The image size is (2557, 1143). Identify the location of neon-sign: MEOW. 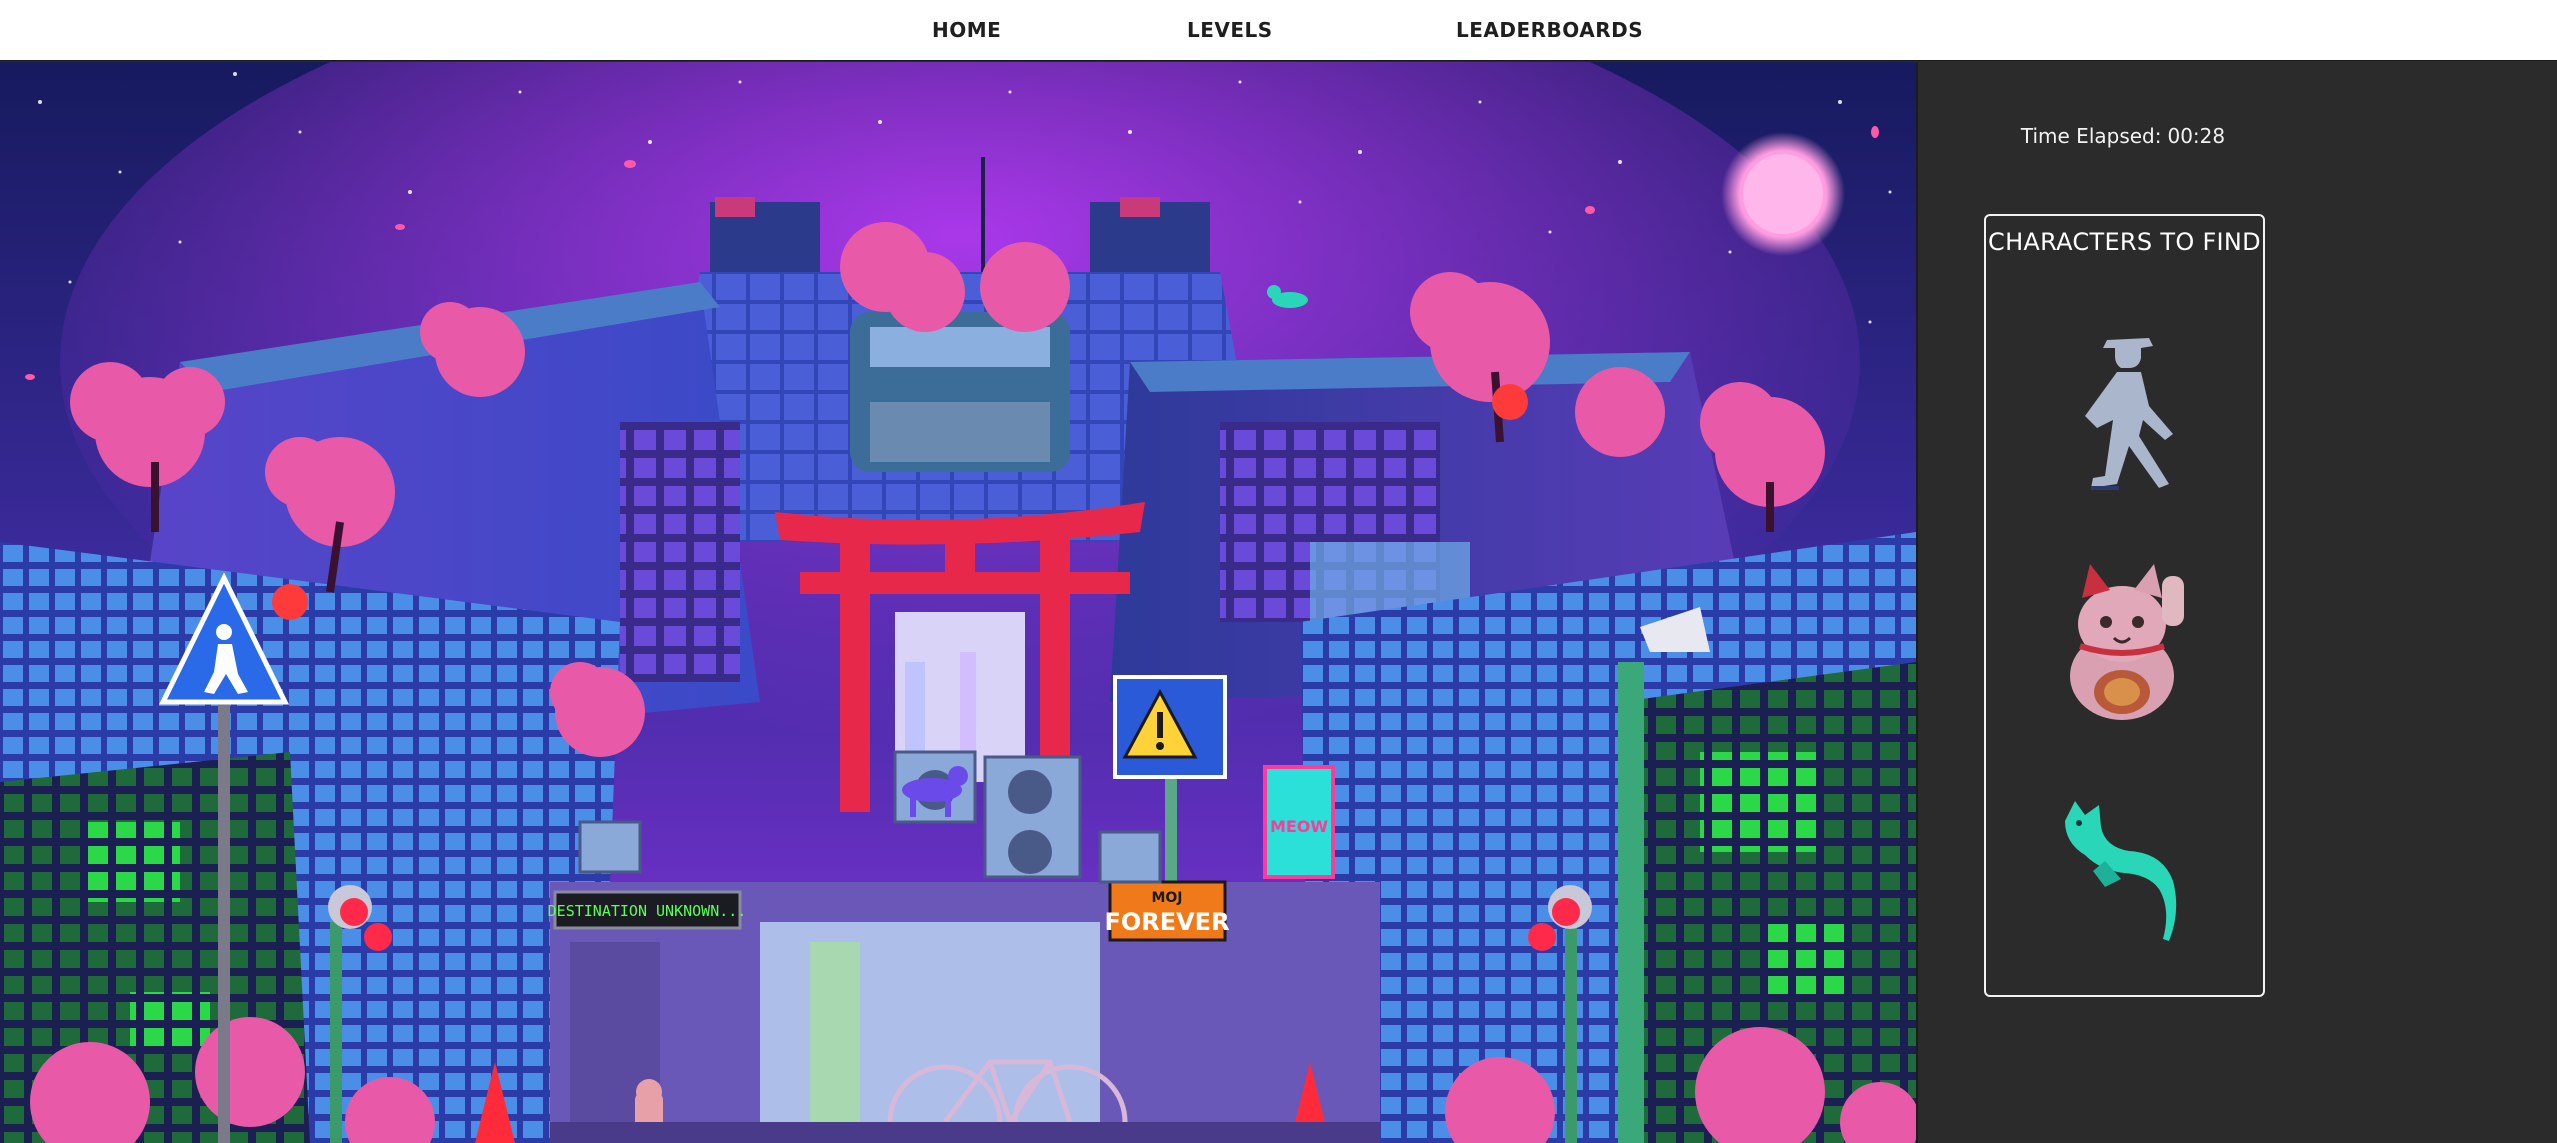
(1299, 822).